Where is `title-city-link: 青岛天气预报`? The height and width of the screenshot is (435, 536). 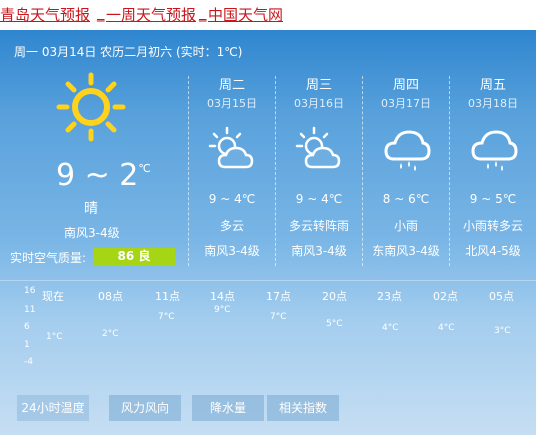 title-city-link: 青岛天气预报 is located at coordinates (45, 14).